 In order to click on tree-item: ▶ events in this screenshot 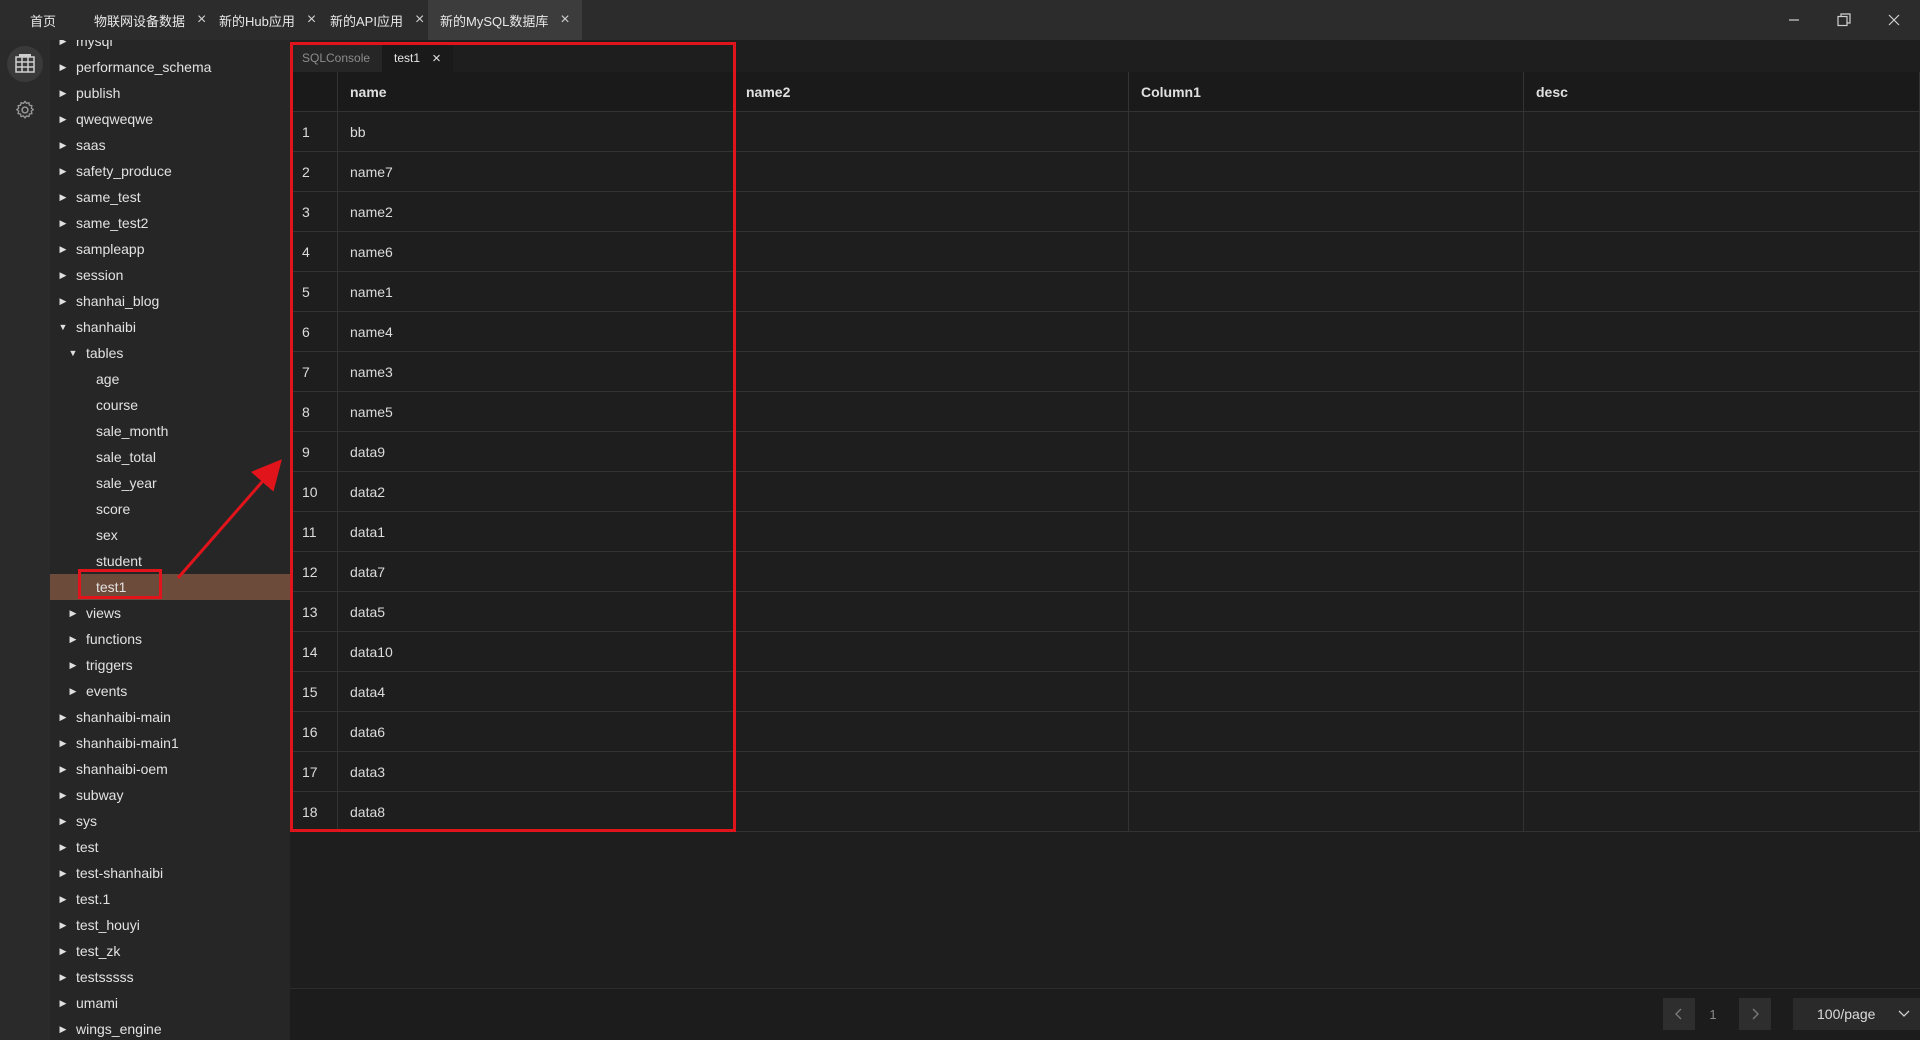, I will do `click(170, 691)`.